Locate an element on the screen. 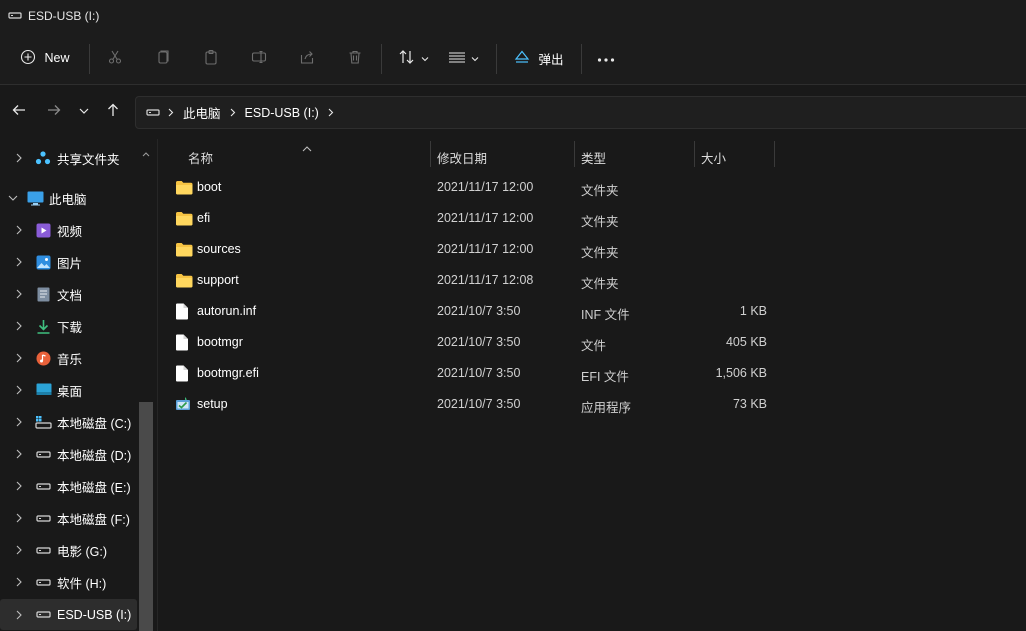 This screenshot has height=631, width=1026. file-icon is located at coordinates (184, 373).